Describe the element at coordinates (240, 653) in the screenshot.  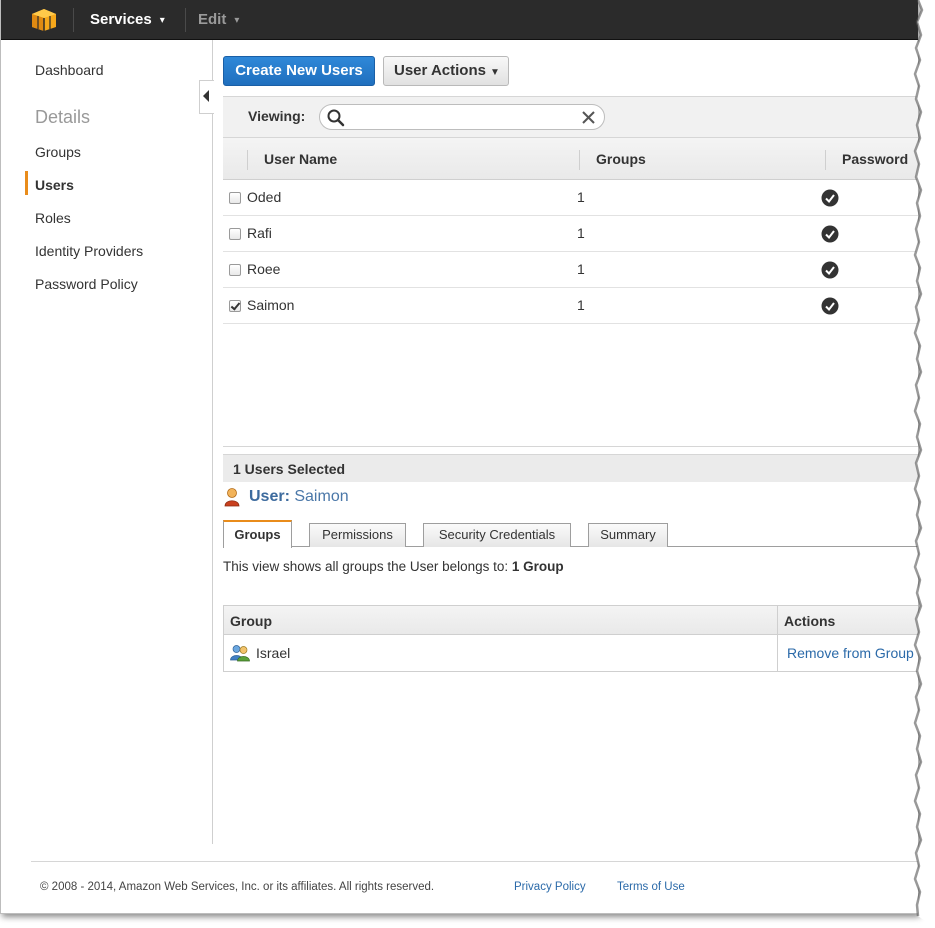
I see `group-icon` at that location.